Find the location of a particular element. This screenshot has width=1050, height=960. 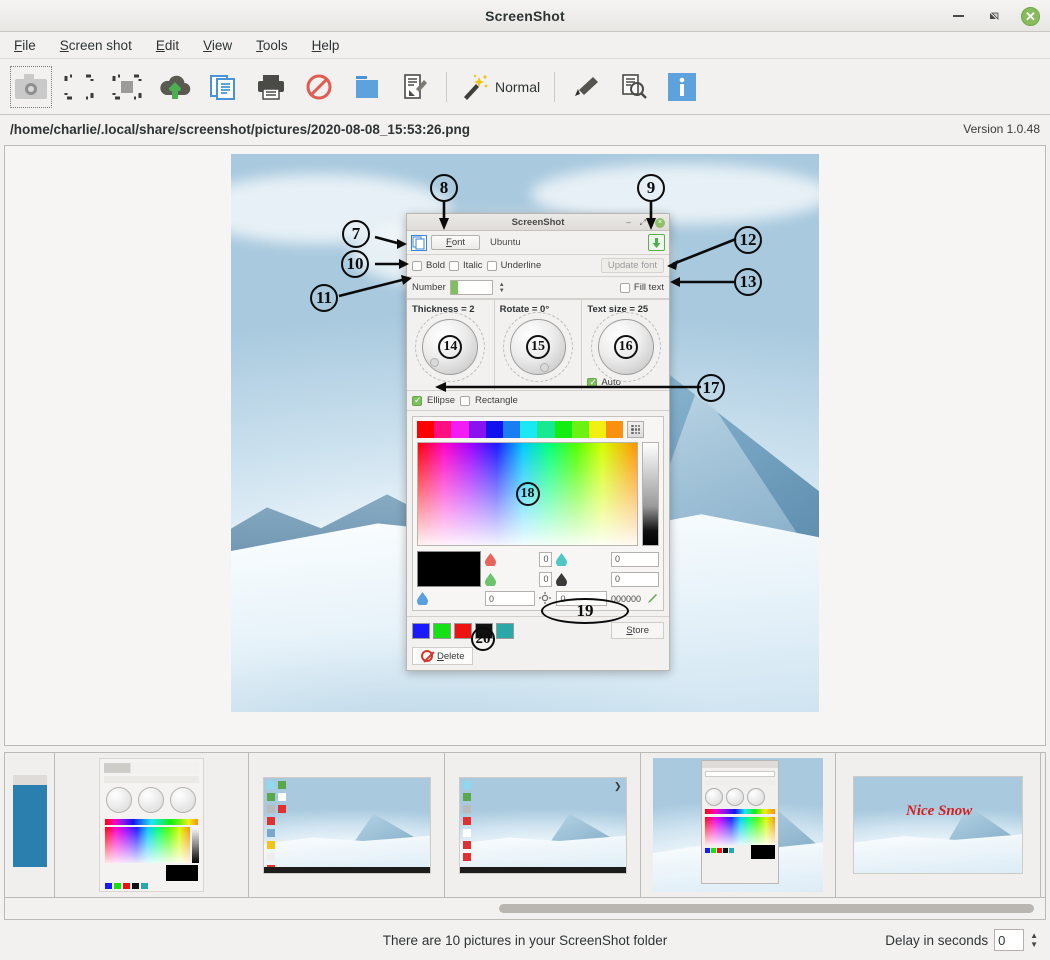

annotation-label: 8 is located at coordinates (444, 188).